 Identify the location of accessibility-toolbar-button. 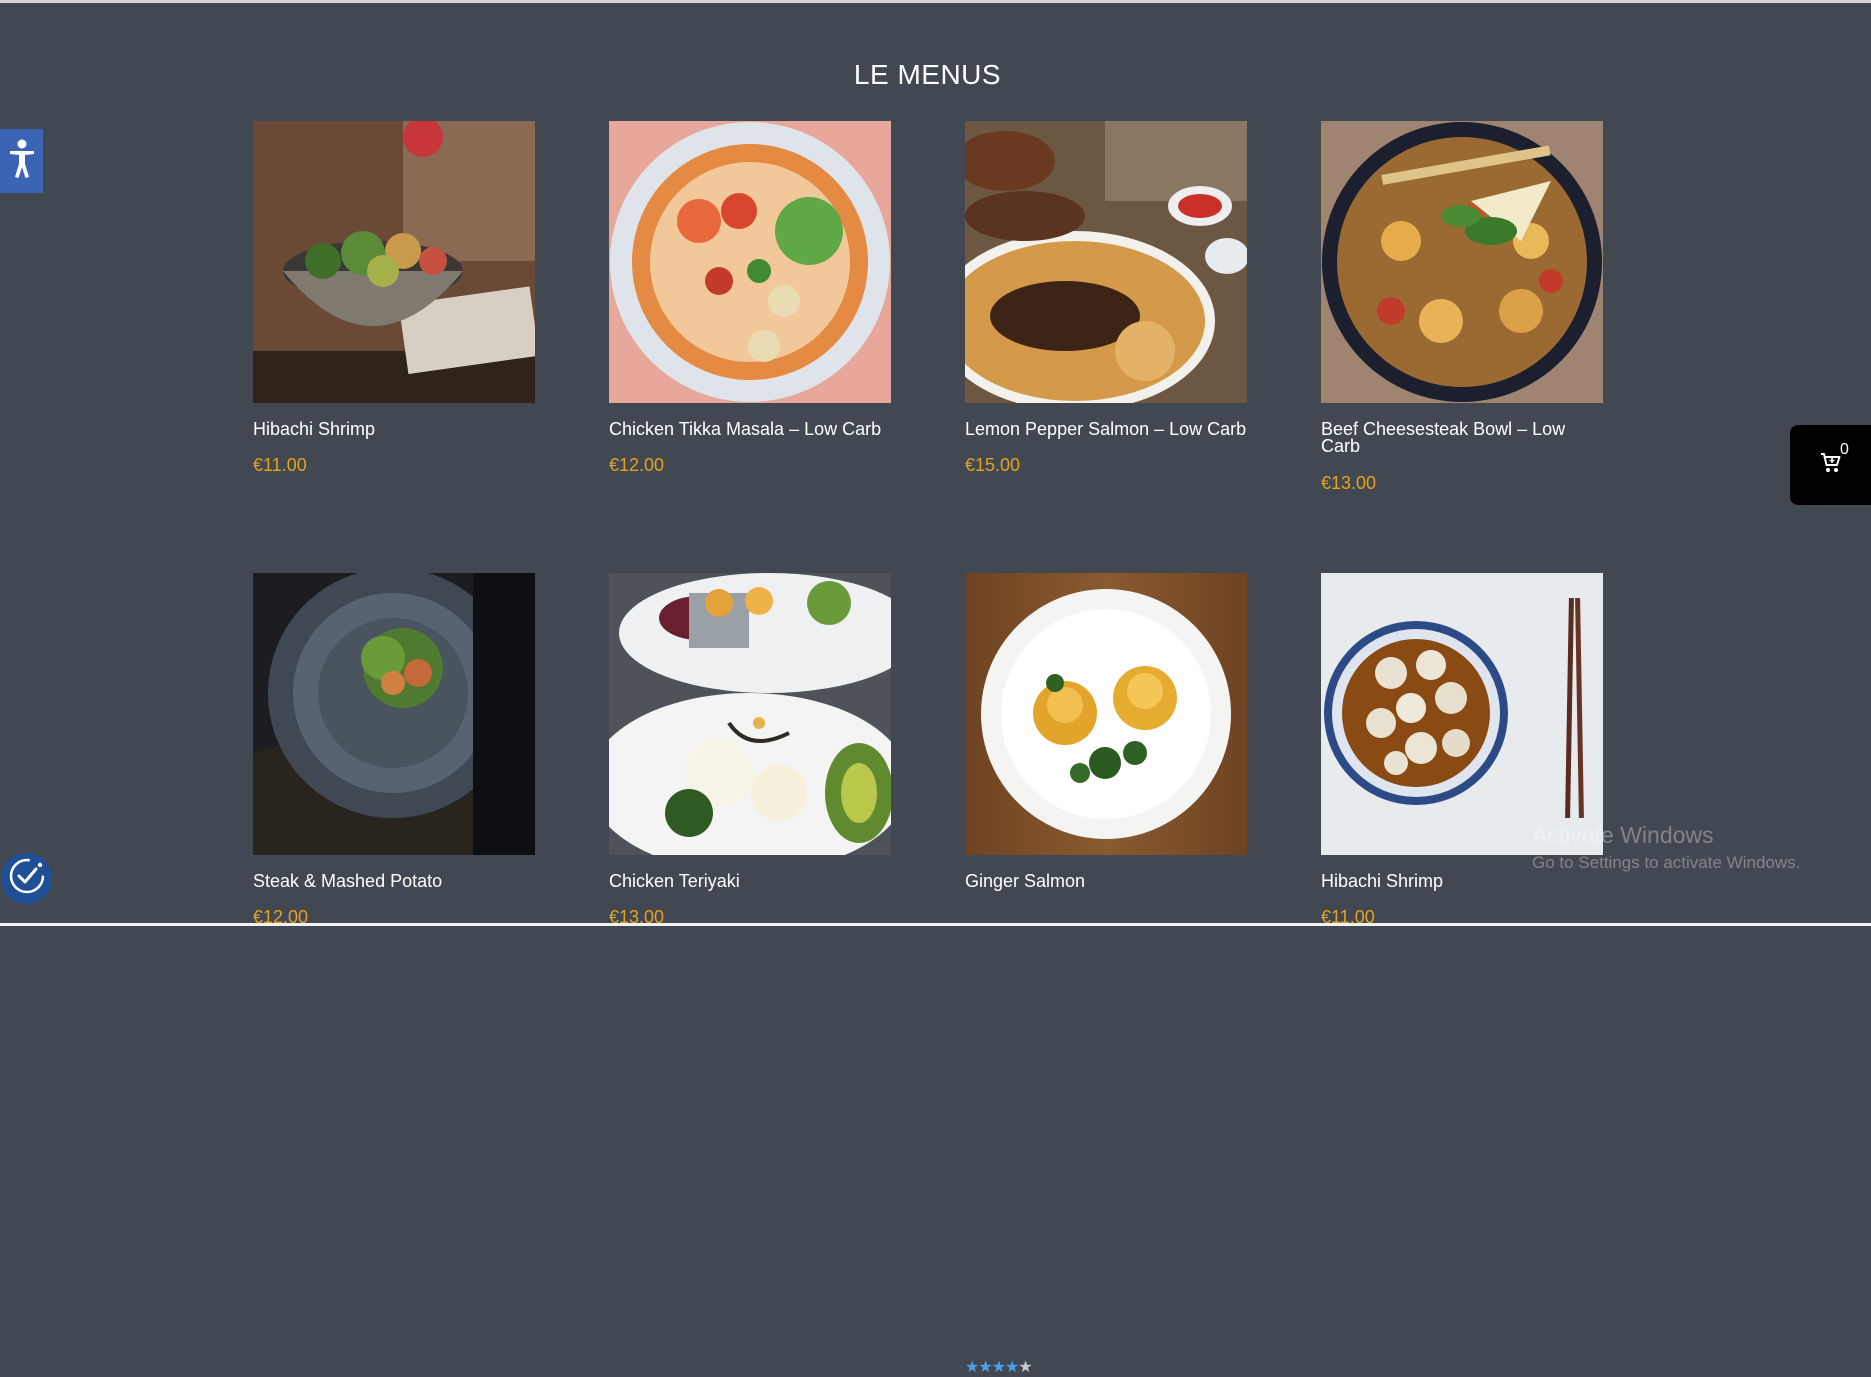
(21, 161).